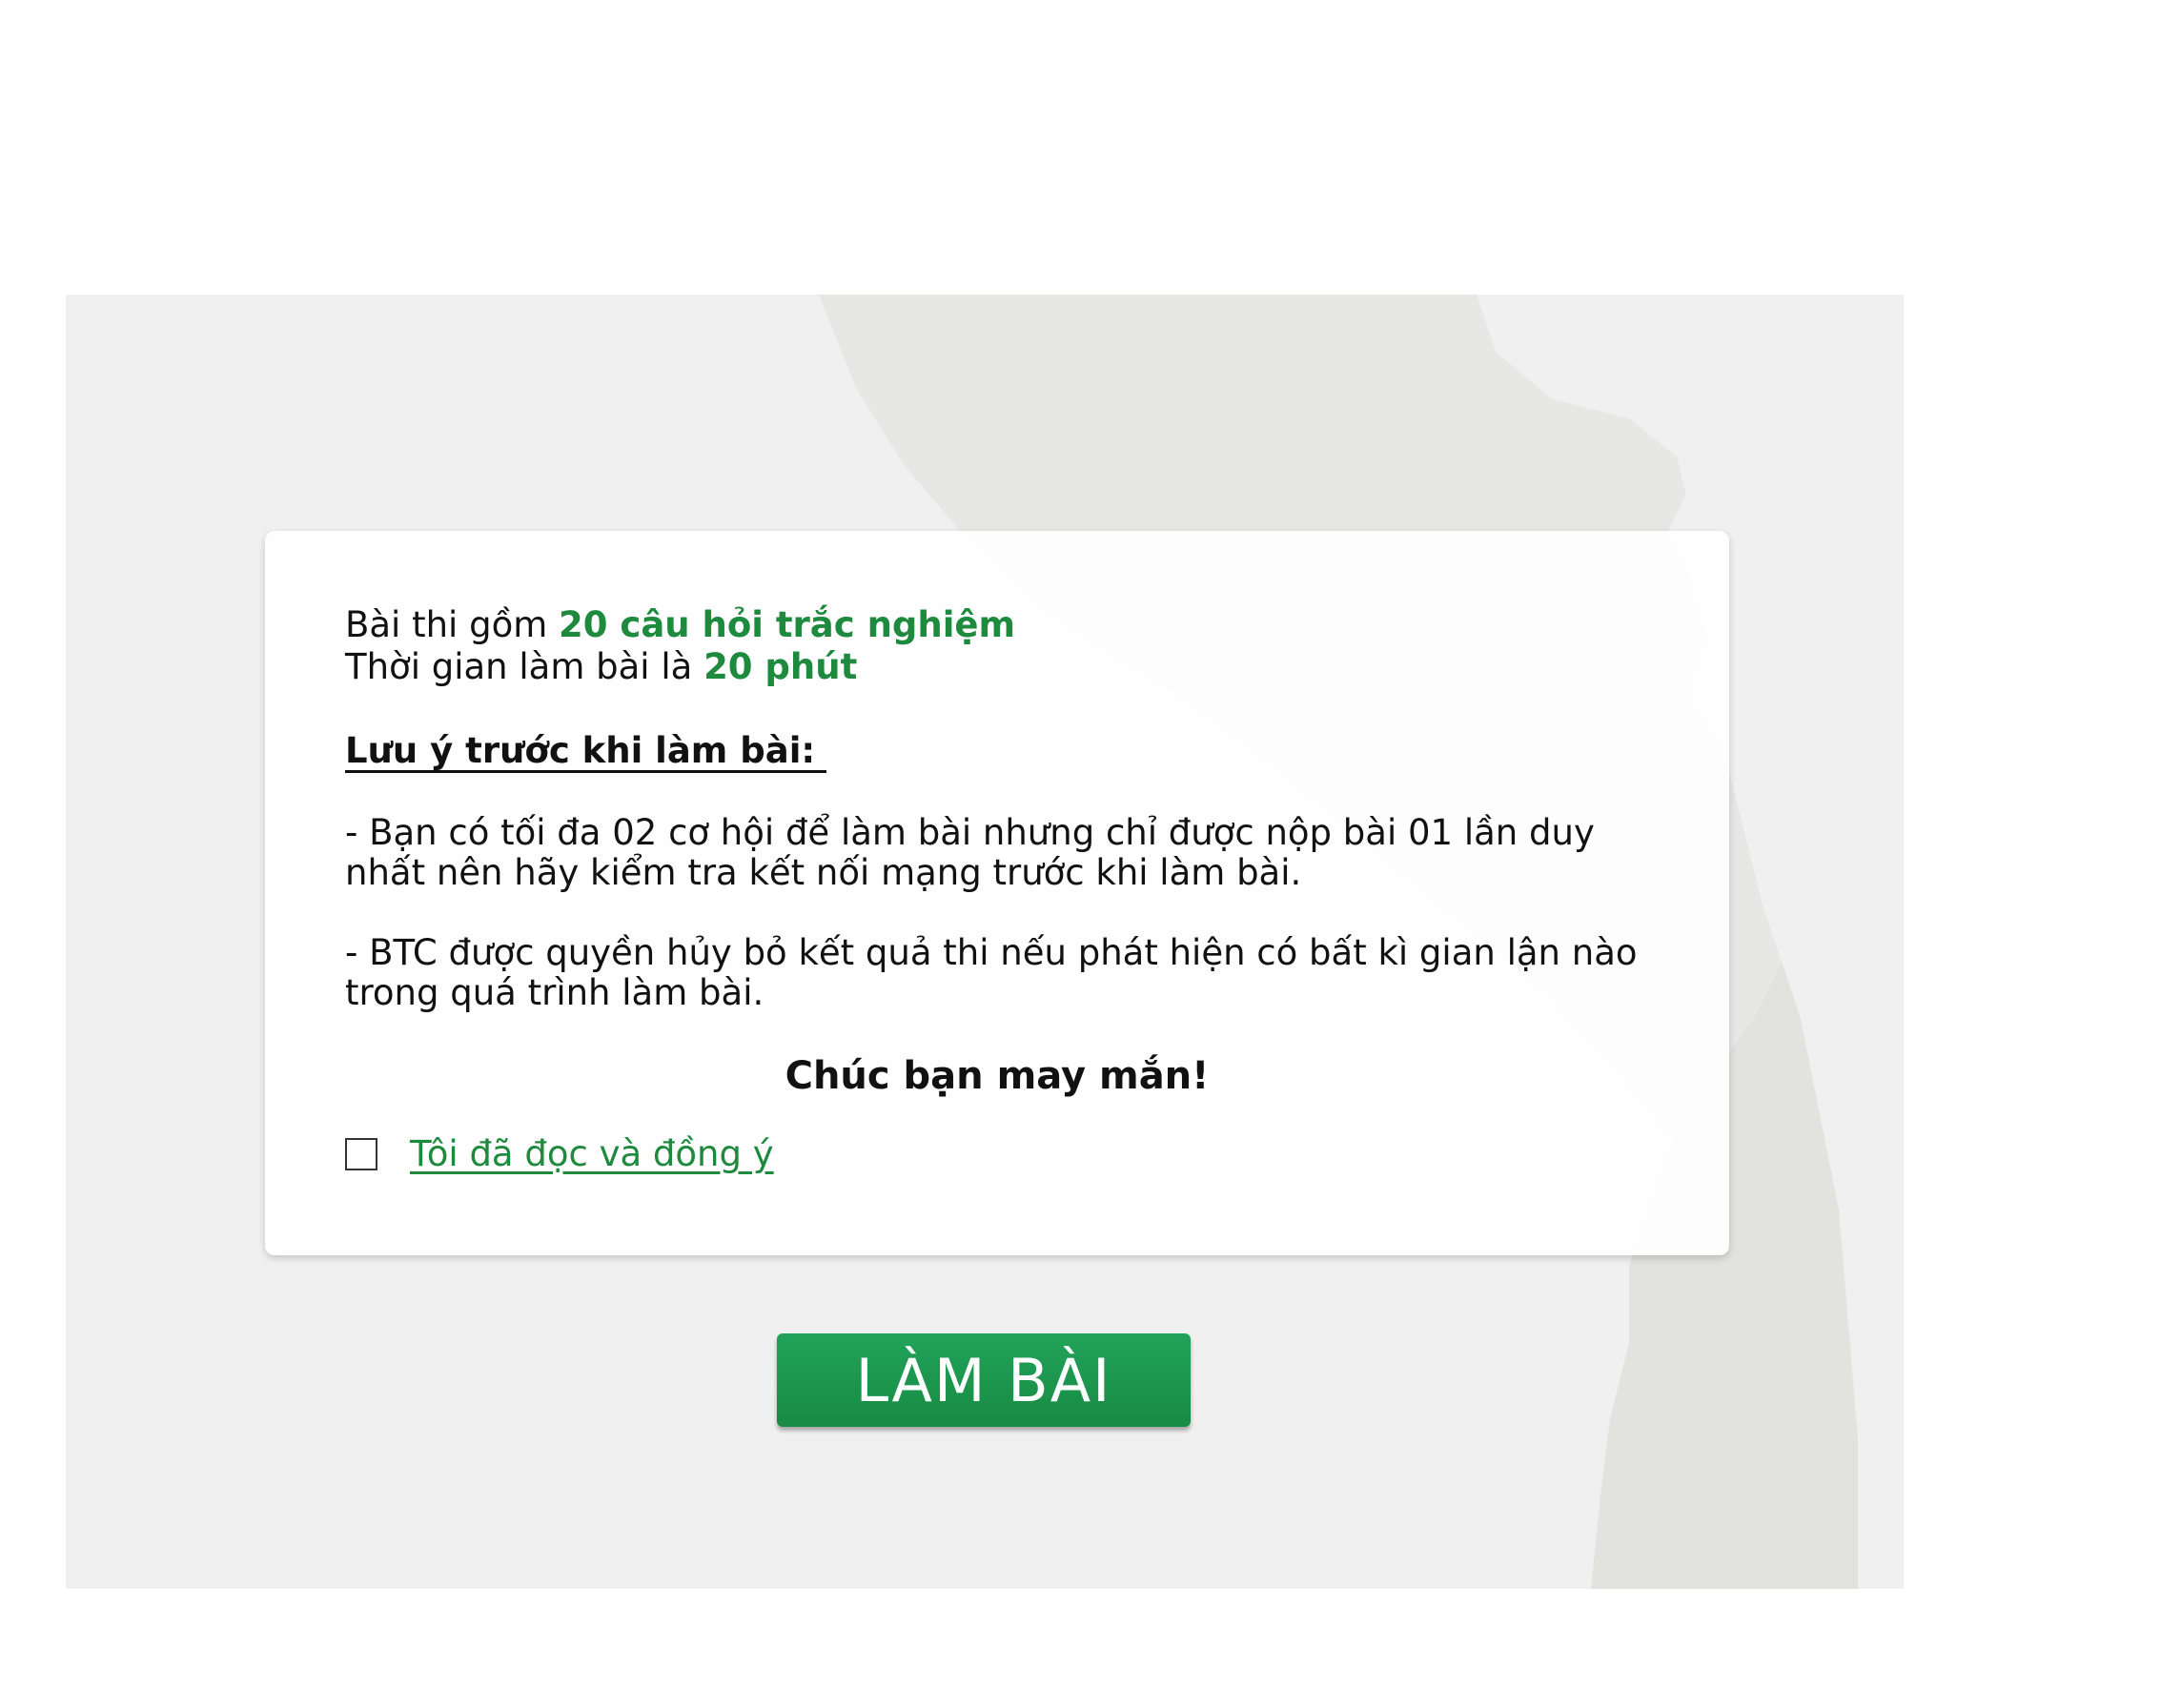  I want to click on start-exam-button: LÀM BÀI, so click(984, 1380).